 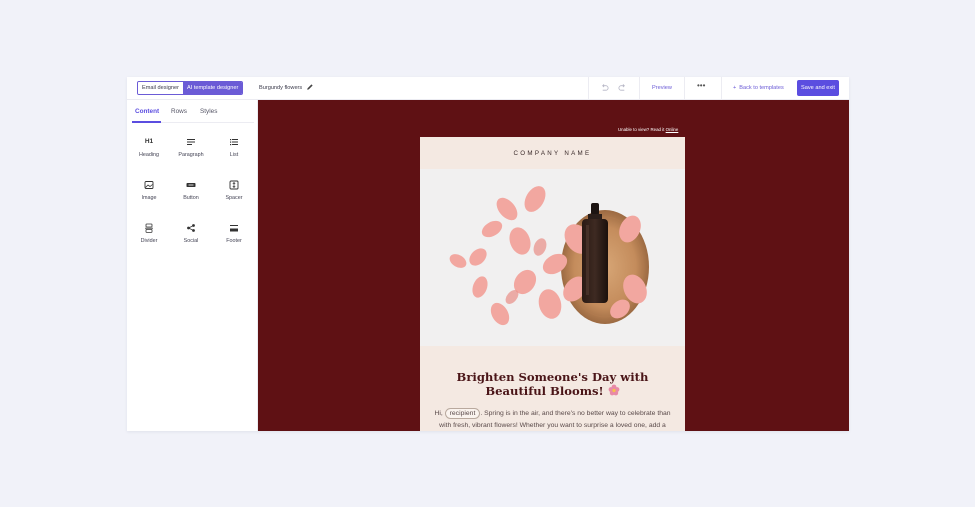 I want to click on block-heading-label: Heading, so click(x=149, y=155).